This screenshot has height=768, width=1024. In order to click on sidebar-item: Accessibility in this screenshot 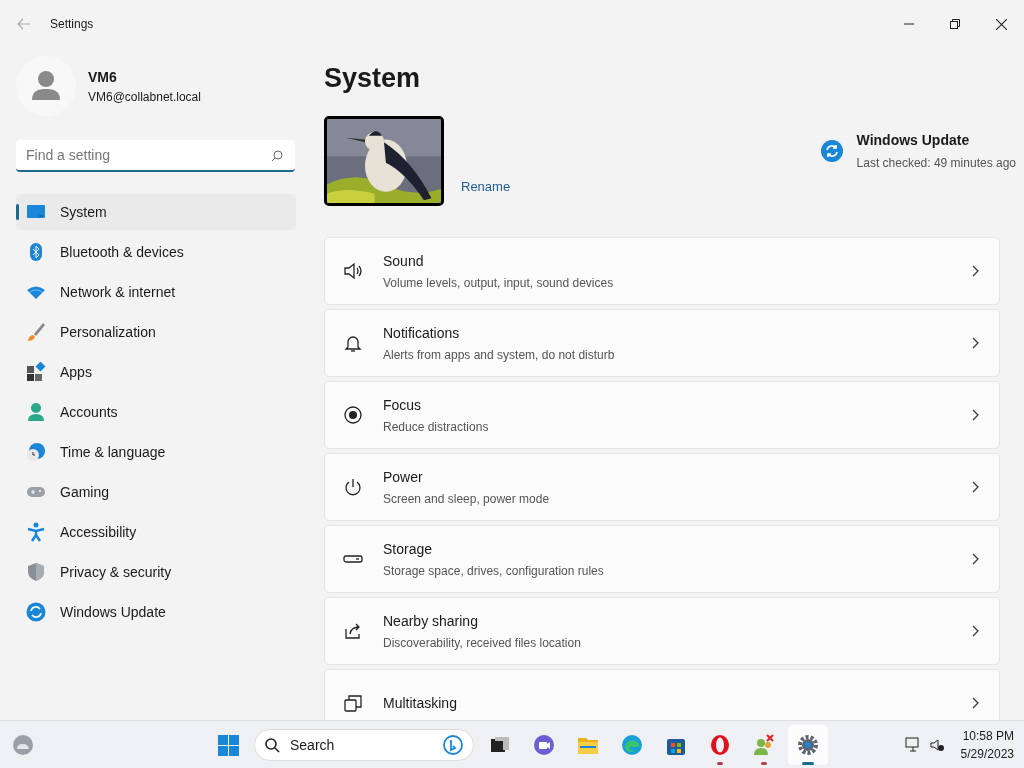, I will do `click(156, 532)`.